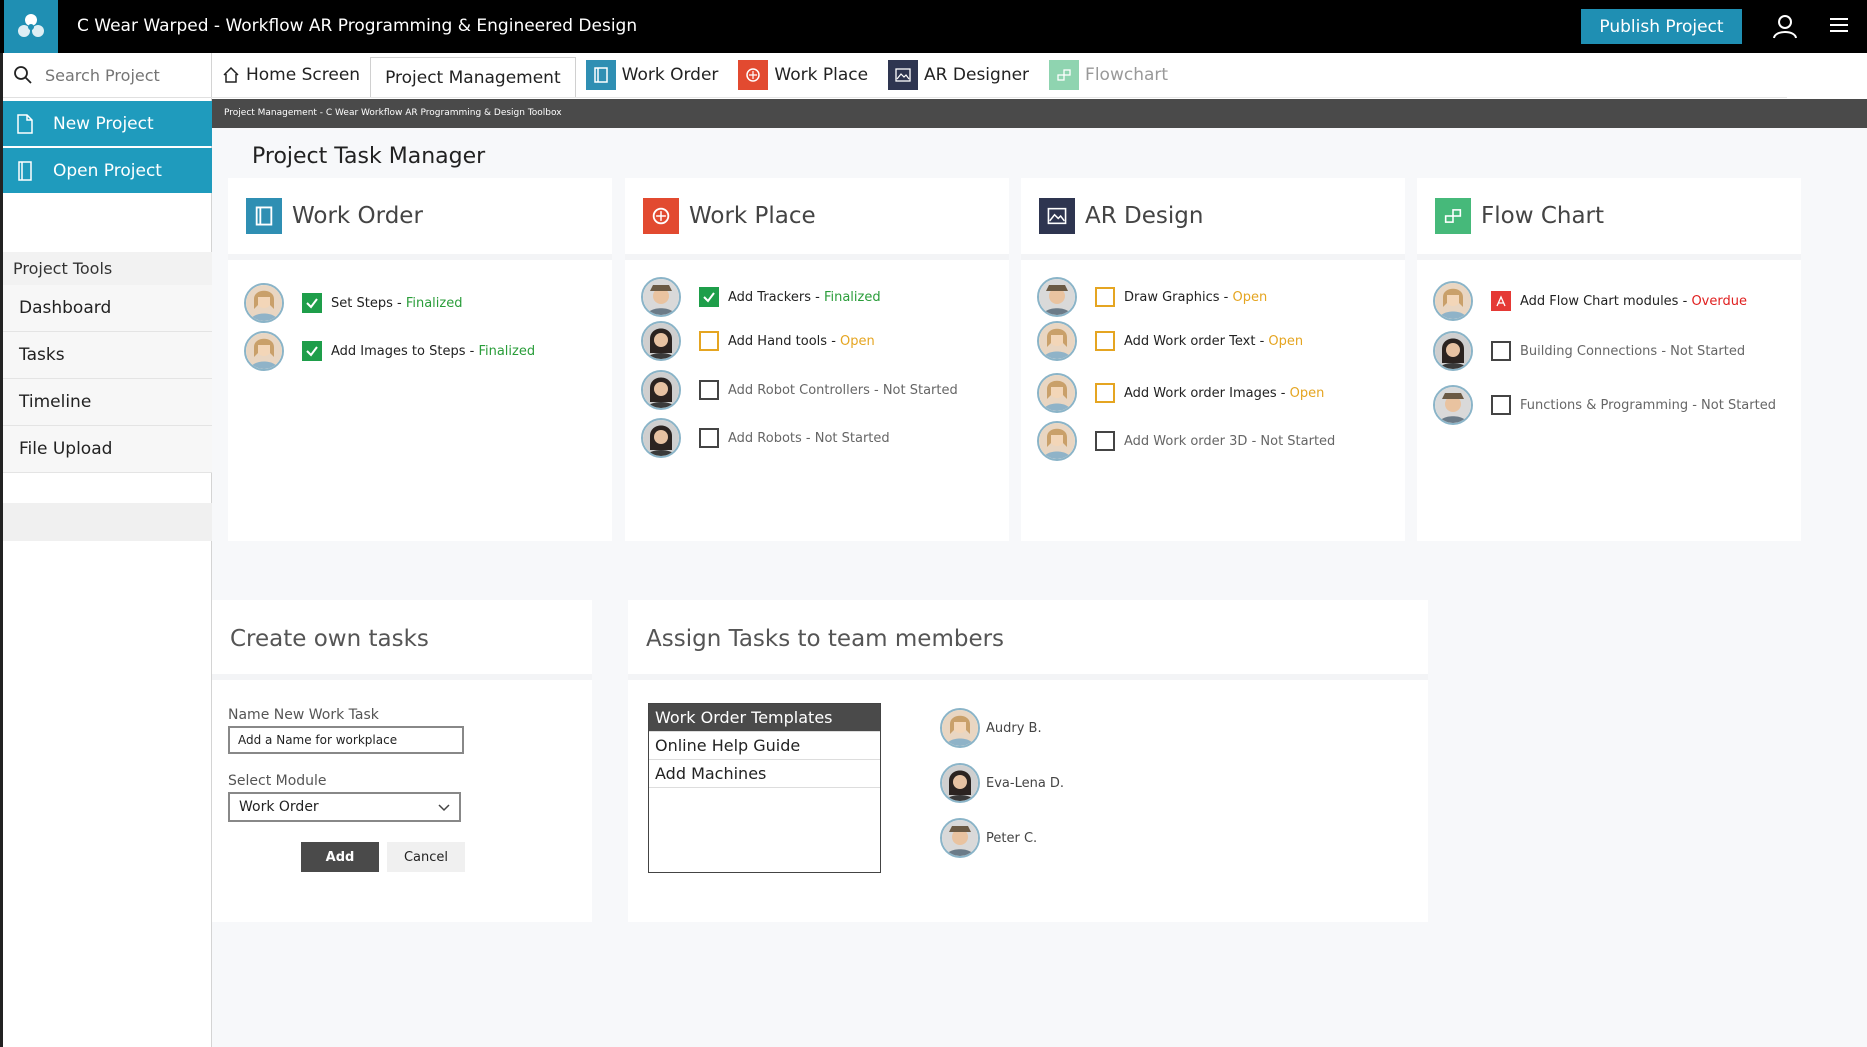 The width and height of the screenshot is (1867, 1047). I want to click on search-row, so click(107, 75).